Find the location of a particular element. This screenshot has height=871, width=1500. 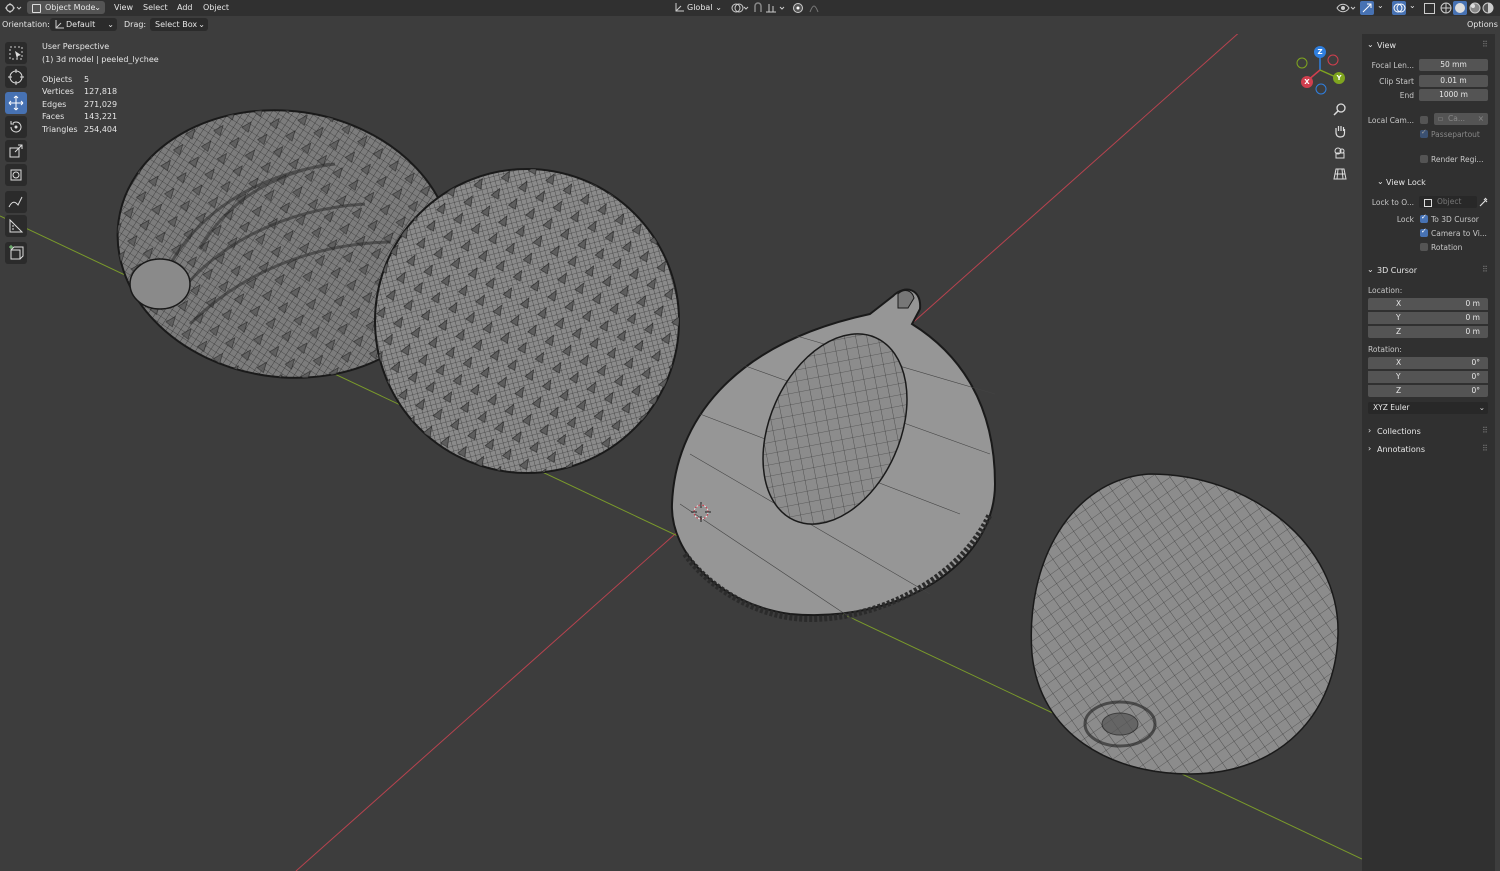

orientation-dropdown: Default ⌄ is located at coordinates (83, 24).